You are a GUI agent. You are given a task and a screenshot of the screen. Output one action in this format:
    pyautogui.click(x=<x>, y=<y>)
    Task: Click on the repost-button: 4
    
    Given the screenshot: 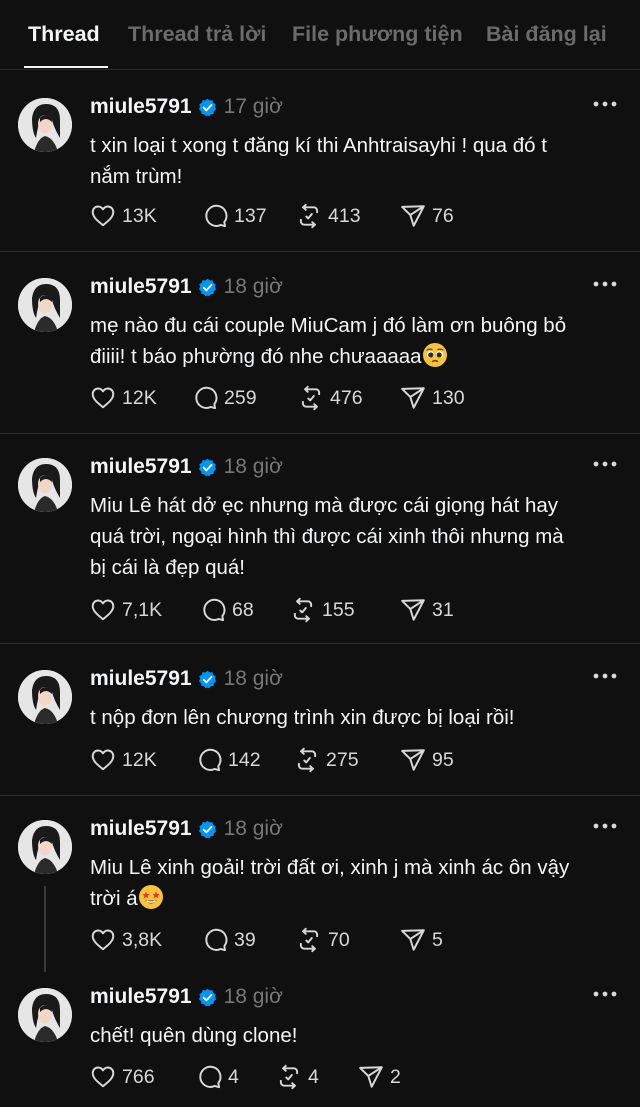 What is the action you would take?
    pyautogui.click(x=297, y=1077)
    